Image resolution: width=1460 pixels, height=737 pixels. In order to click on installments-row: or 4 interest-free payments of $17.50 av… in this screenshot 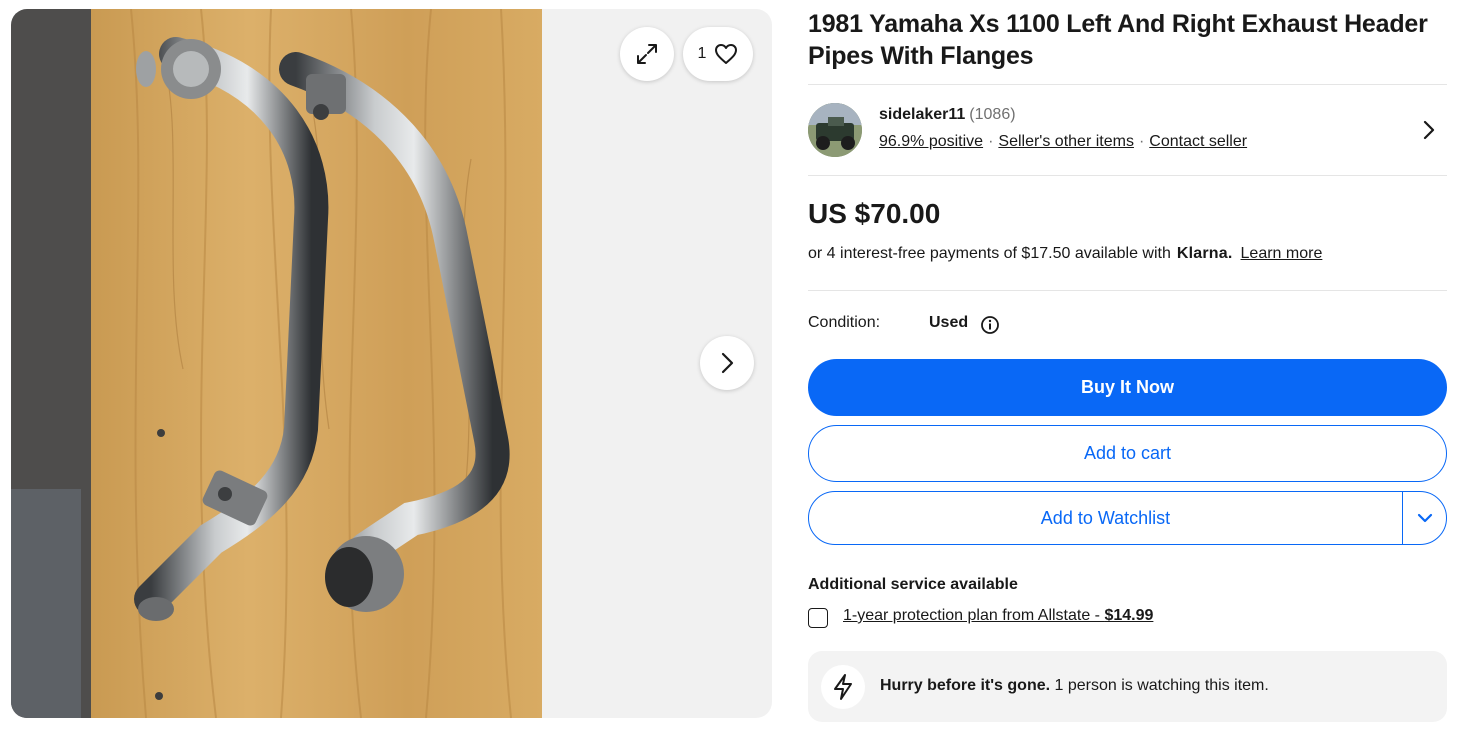, I will do `click(1065, 254)`.